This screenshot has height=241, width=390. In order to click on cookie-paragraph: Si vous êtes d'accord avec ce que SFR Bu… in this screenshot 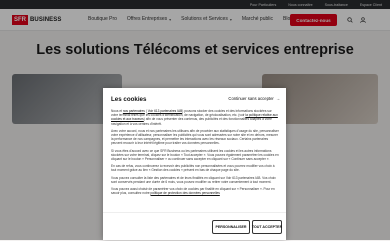, I will do `click(195, 155)`.